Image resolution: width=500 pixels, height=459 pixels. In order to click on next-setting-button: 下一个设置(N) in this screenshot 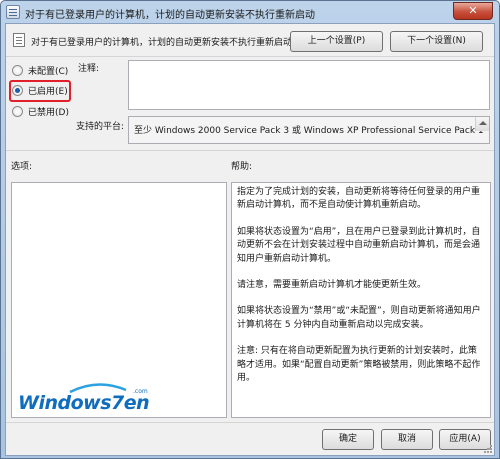, I will do `click(436, 41)`.